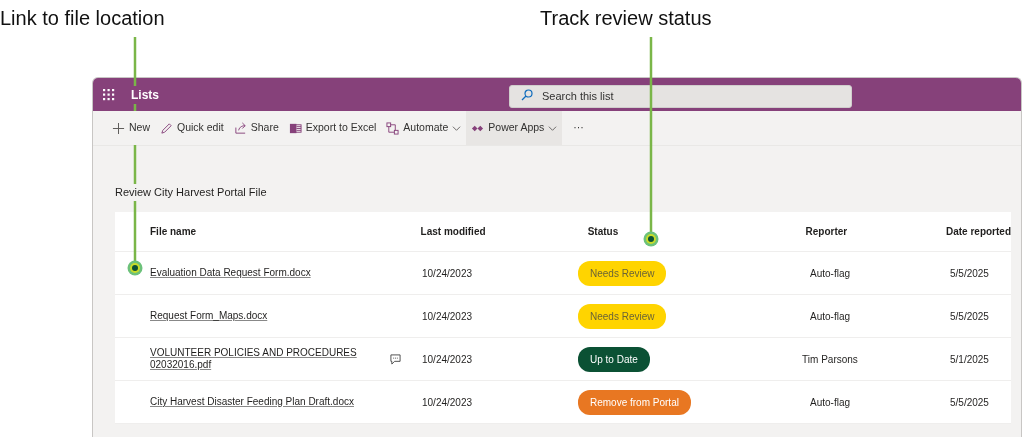 This screenshot has height=437, width=1024. What do you see at coordinates (240, 128) in the screenshot?
I see `share-icon` at bounding box center [240, 128].